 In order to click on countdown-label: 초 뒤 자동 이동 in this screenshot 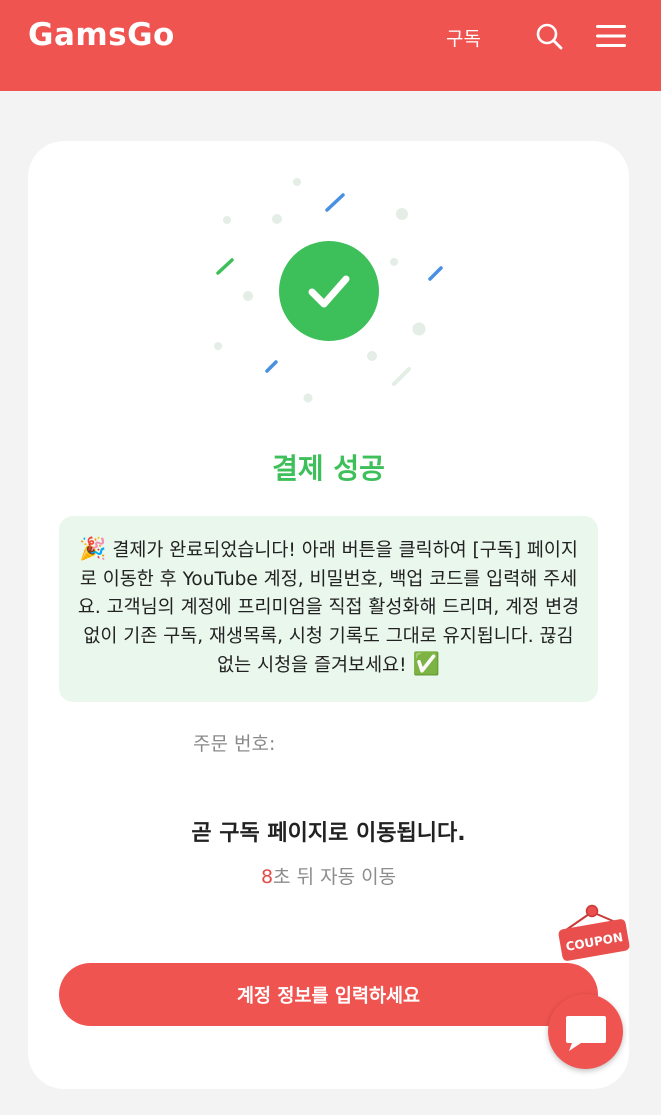, I will do `click(335, 877)`.